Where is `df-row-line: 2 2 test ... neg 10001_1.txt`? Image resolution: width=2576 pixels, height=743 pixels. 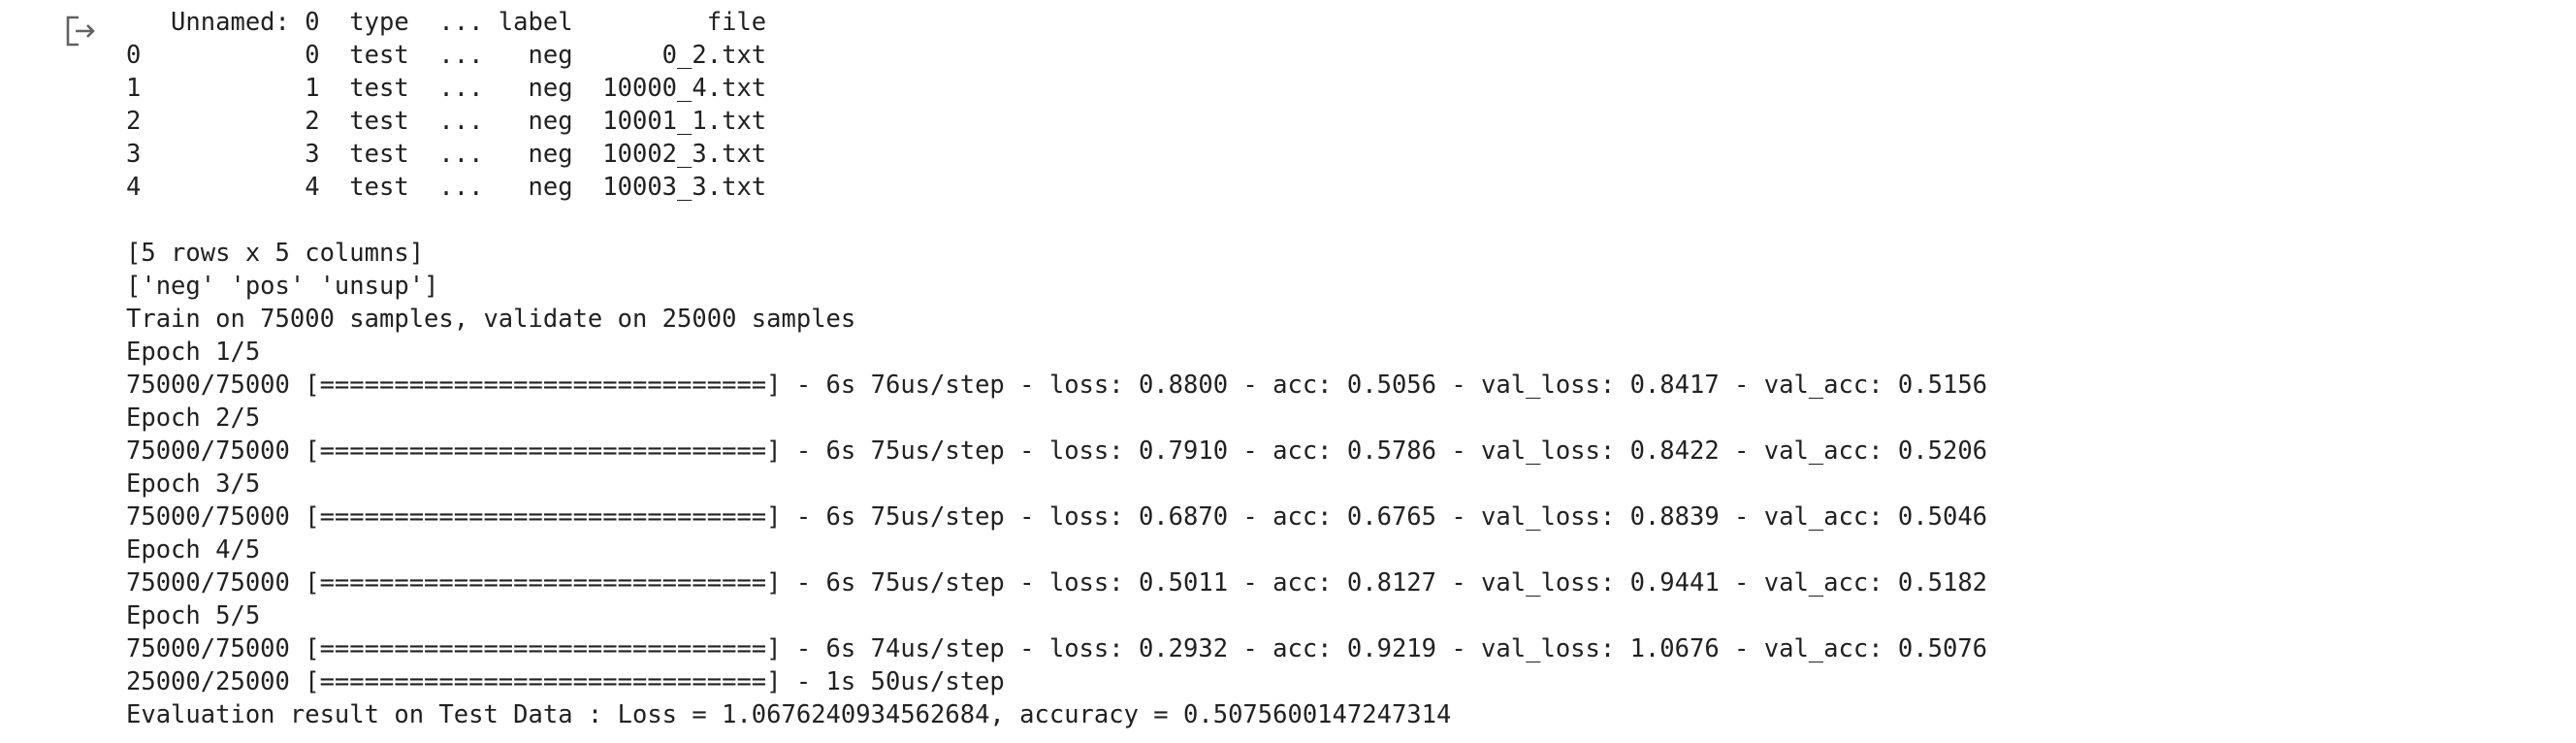 df-row-line: 2 2 test ... neg 10001_1.txt is located at coordinates (446, 121).